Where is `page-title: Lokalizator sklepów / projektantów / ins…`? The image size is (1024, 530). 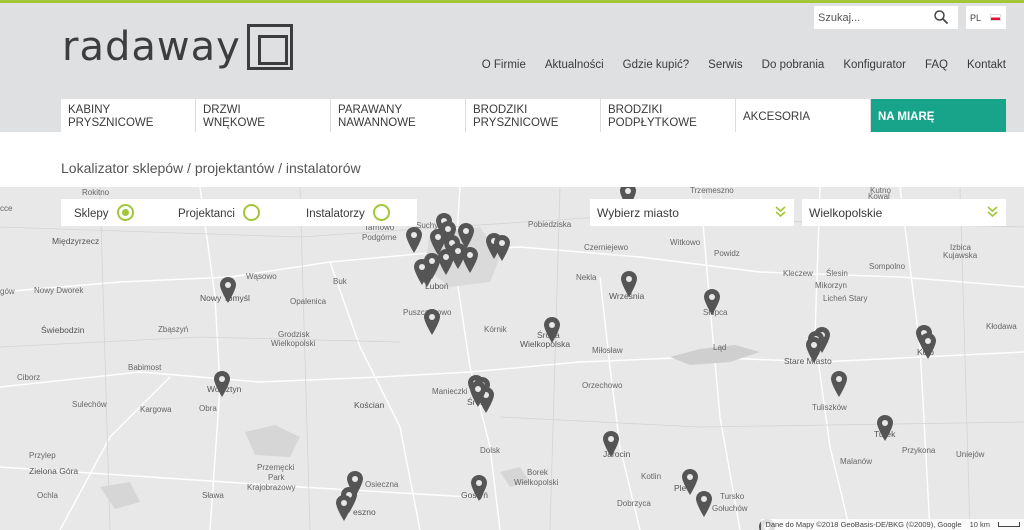
page-title: Lokalizator sklepów / projektantów / ins… is located at coordinates (211, 168).